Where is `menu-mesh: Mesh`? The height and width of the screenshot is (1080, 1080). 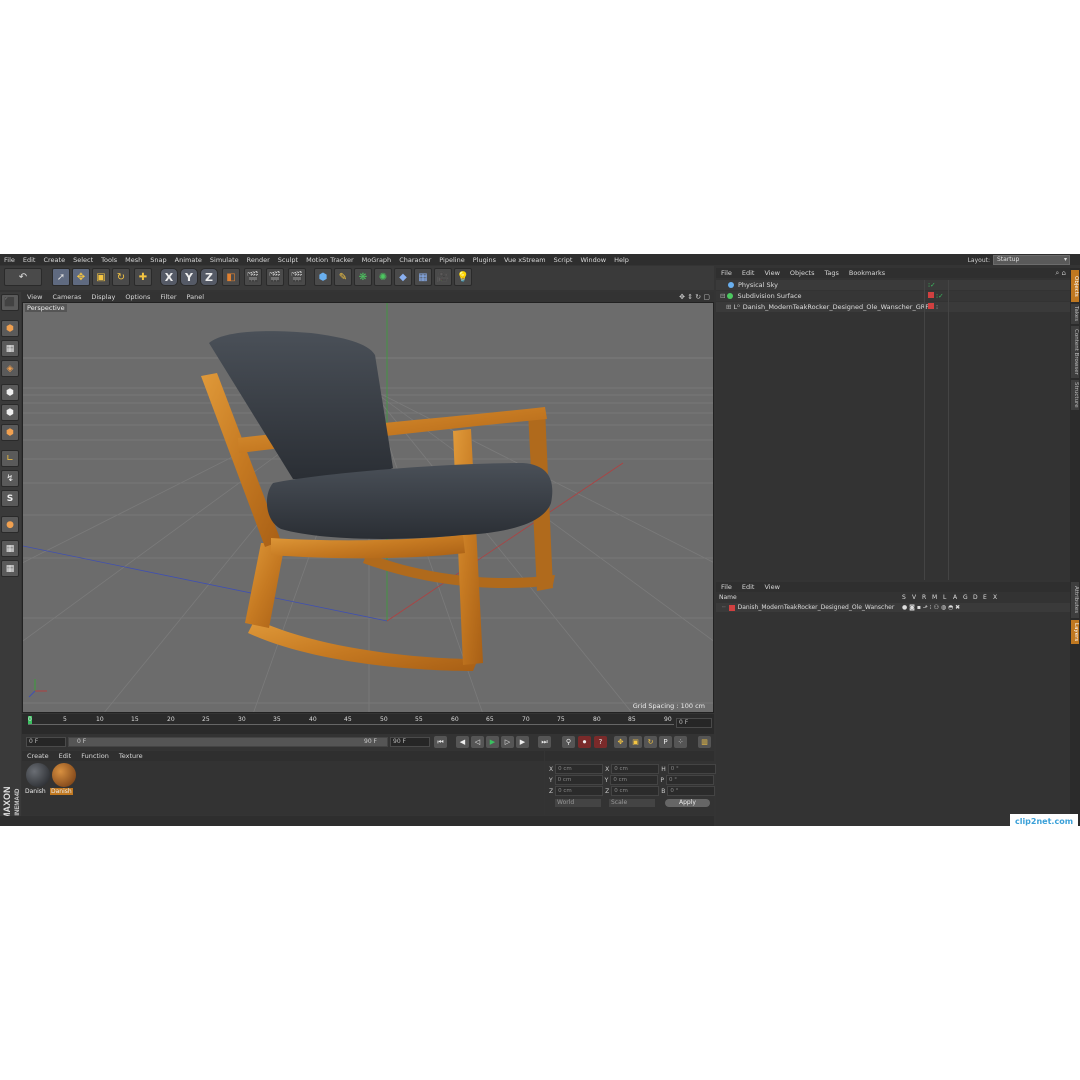
menu-mesh: Mesh is located at coordinates (133, 260).